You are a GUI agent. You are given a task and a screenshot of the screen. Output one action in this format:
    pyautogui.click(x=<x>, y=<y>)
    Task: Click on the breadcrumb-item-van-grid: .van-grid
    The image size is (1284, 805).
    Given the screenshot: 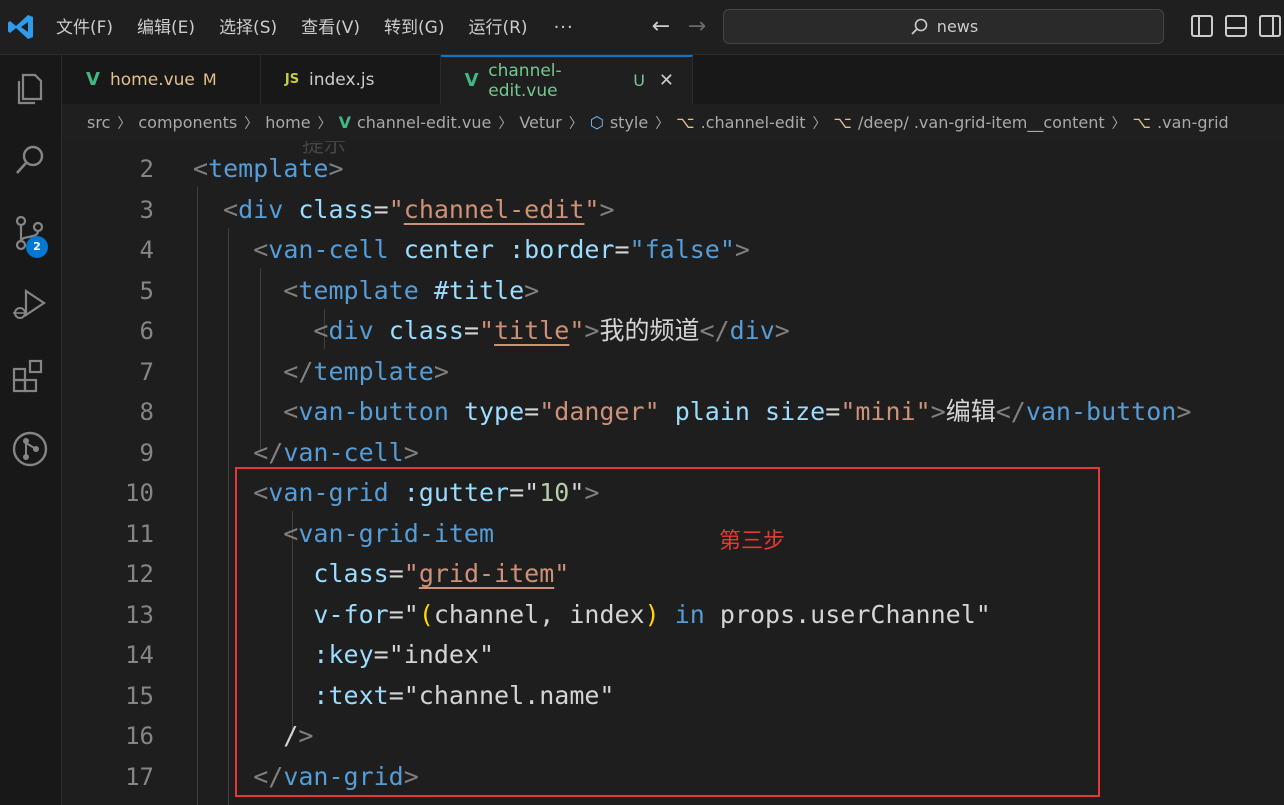 What is the action you would take?
    pyautogui.click(x=1193, y=122)
    